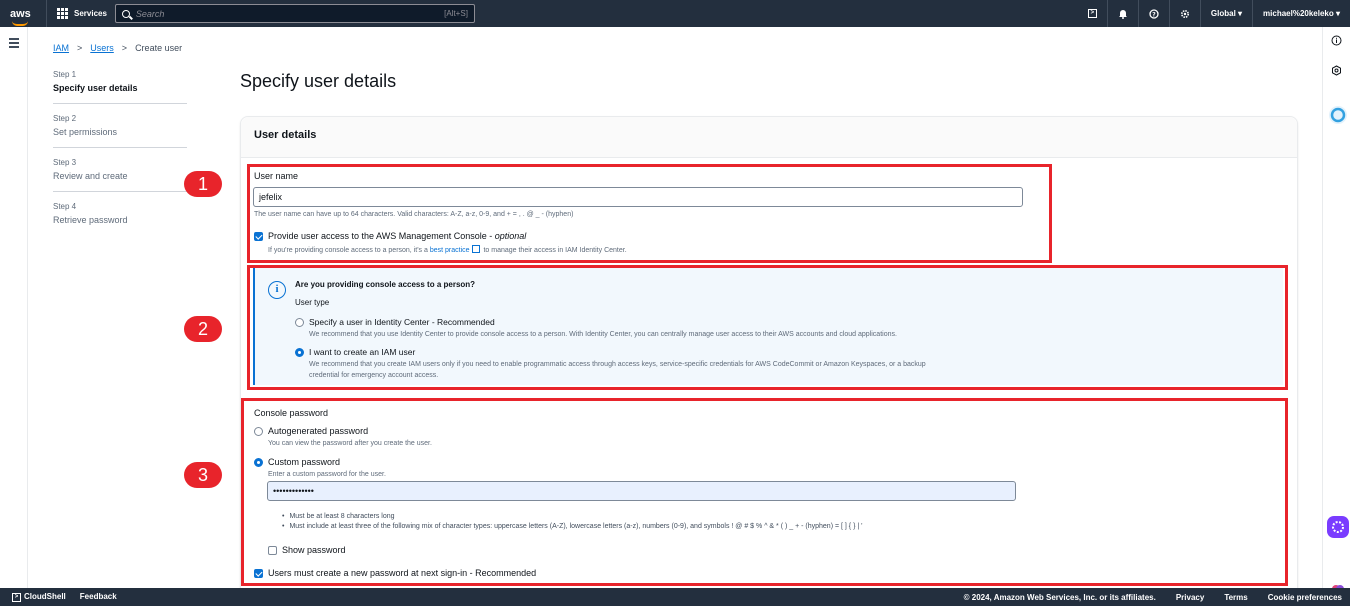  Describe the element at coordinates (1235, 597) in the screenshot. I see `terms-link: Terms` at that location.